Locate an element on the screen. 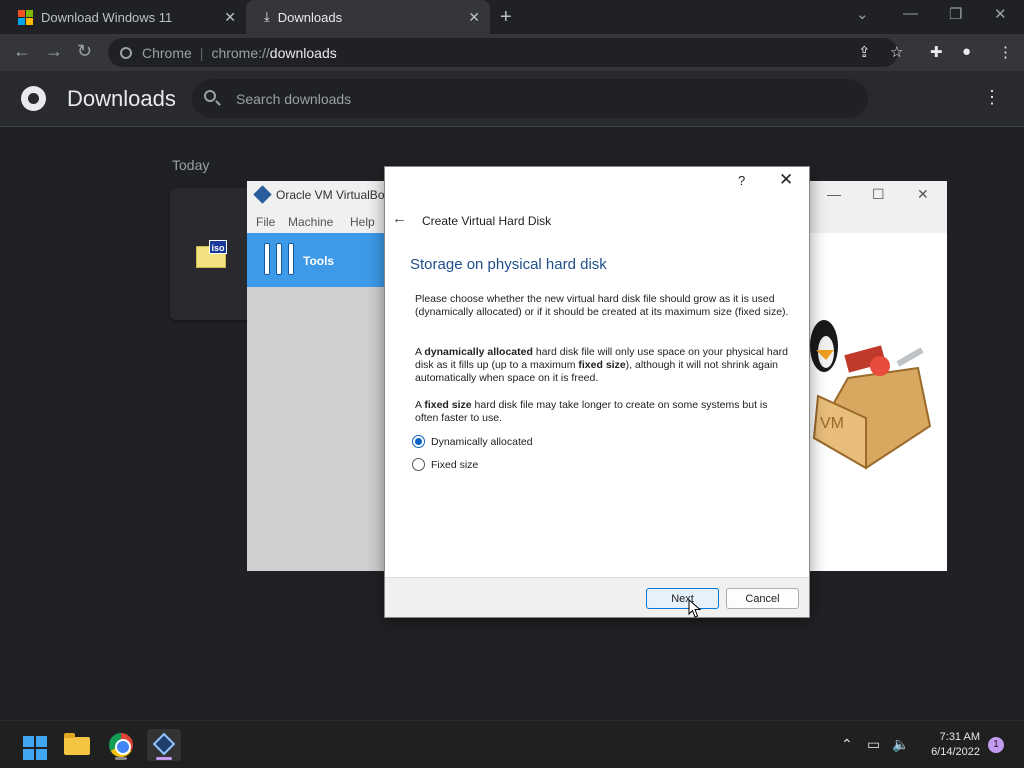 Image resolution: width=1024 pixels, height=768 pixels. share-icon: ⇪ is located at coordinates (864, 52).